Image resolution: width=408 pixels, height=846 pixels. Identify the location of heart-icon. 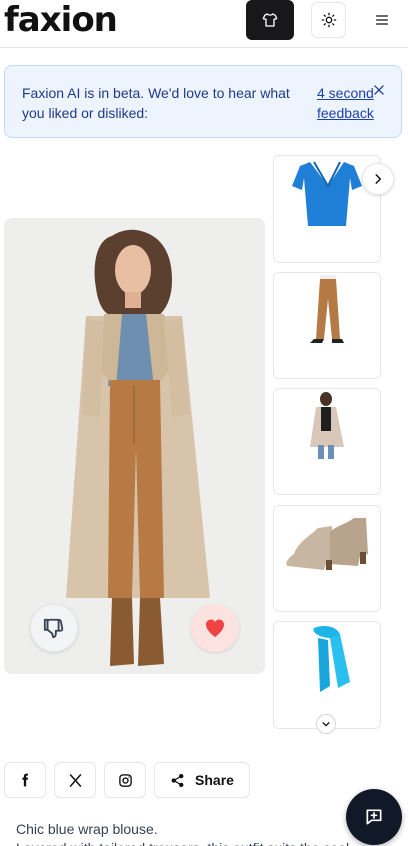
(215, 628).